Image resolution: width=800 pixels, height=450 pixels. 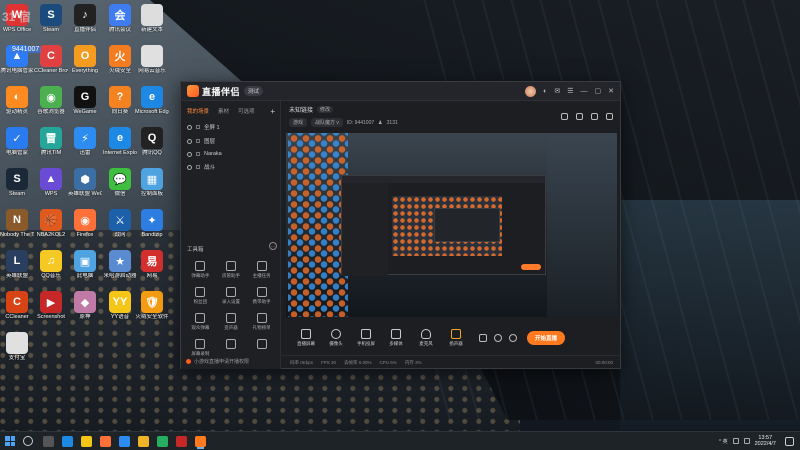 What do you see at coordinates (10, 441) in the screenshot?
I see `windows-start-icon` at bounding box center [10, 441].